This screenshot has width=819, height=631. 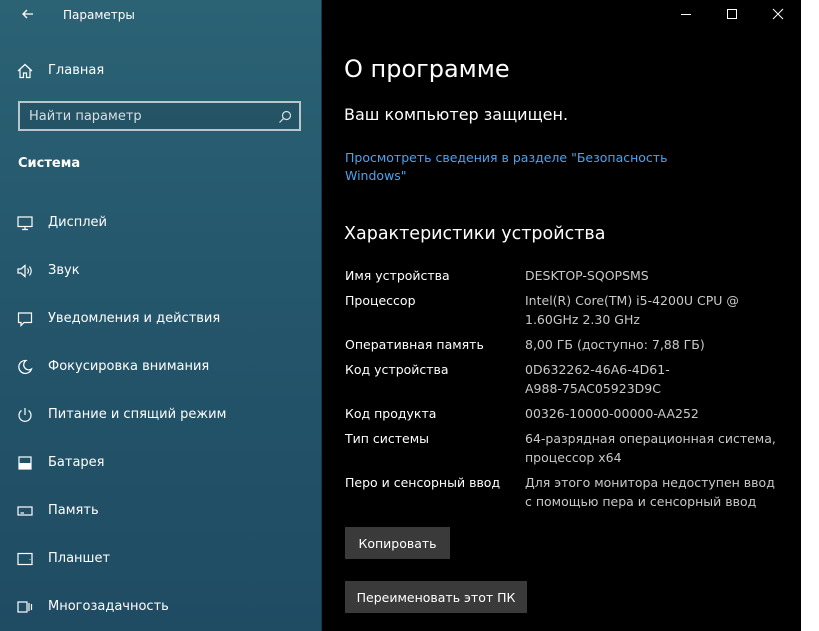 What do you see at coordinates (79, 558) in the screenshot?
I see `sidebar-item-label: Планшет` at bounding box center [79, 558].